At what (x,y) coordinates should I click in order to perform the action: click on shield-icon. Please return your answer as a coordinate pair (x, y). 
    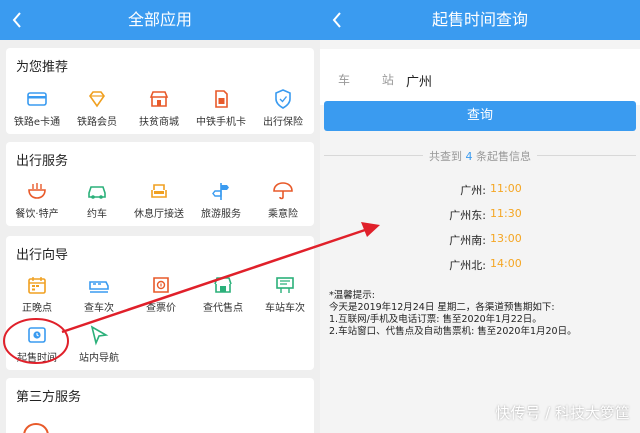
    Looking at the image, I should click on (283, 99).